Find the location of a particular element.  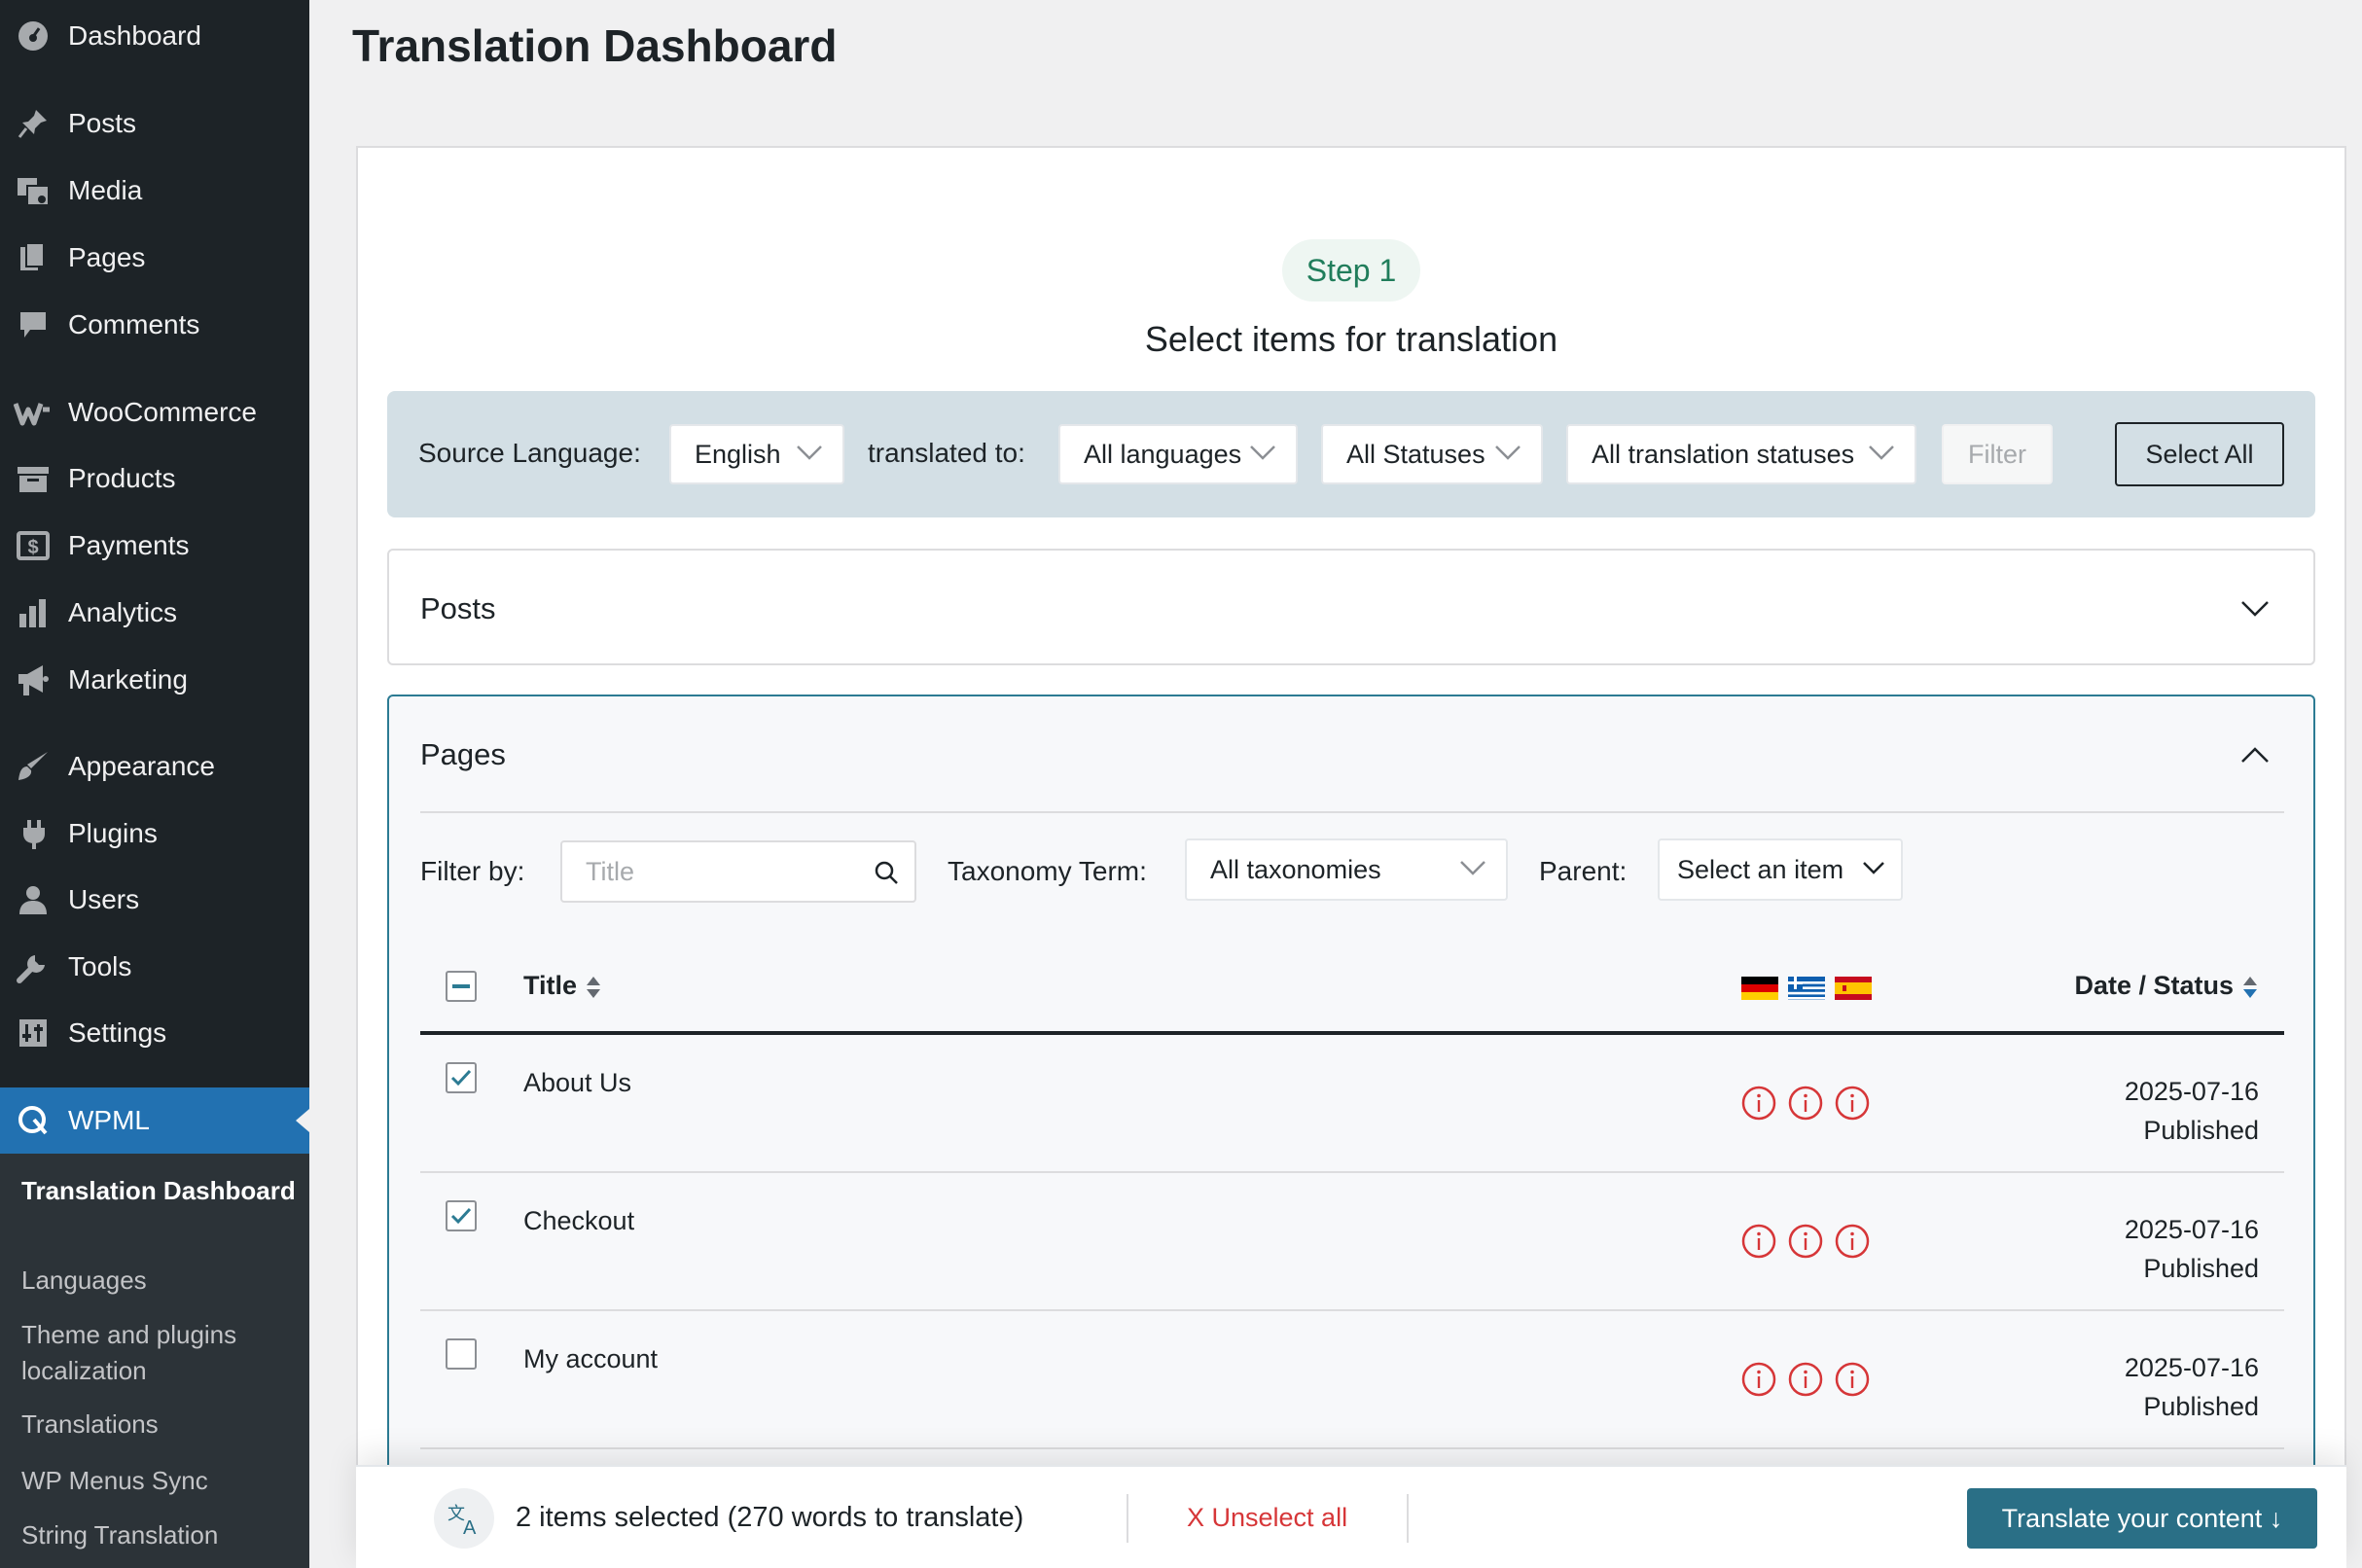

sidebar-item-label: Pages is located at coordinates (107, 257).